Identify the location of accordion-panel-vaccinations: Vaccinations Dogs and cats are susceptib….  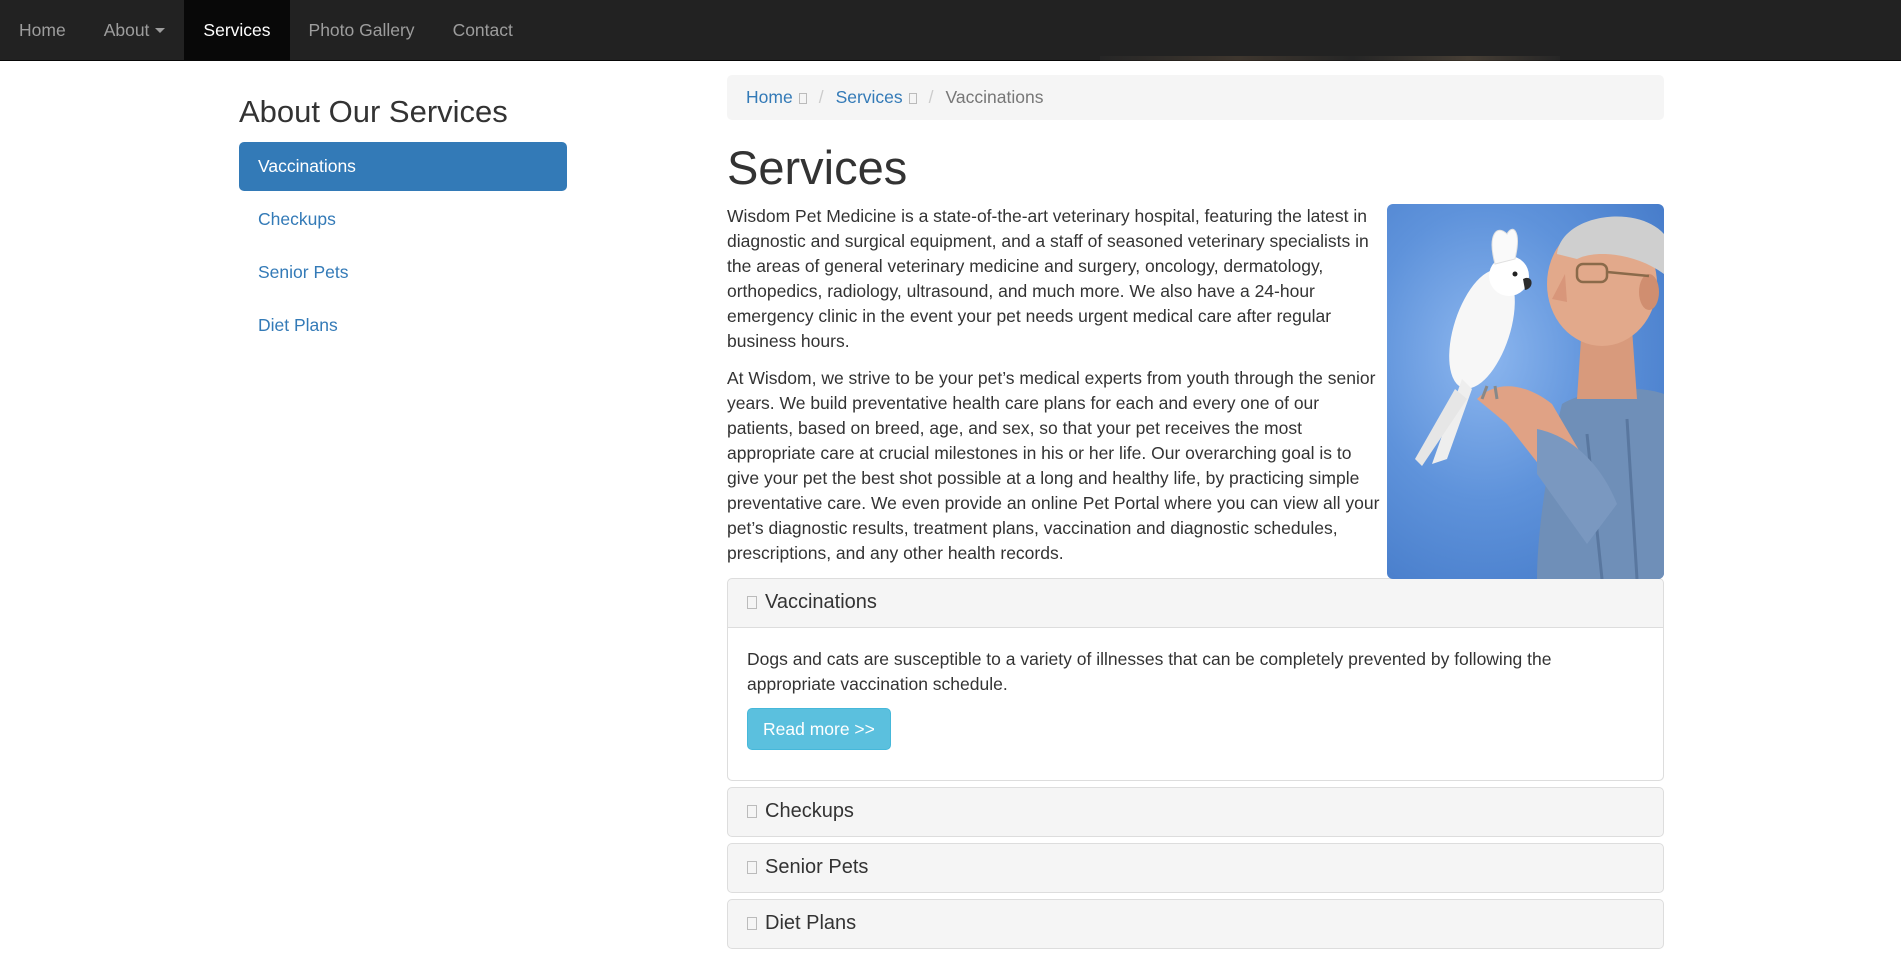
(1195, 679).